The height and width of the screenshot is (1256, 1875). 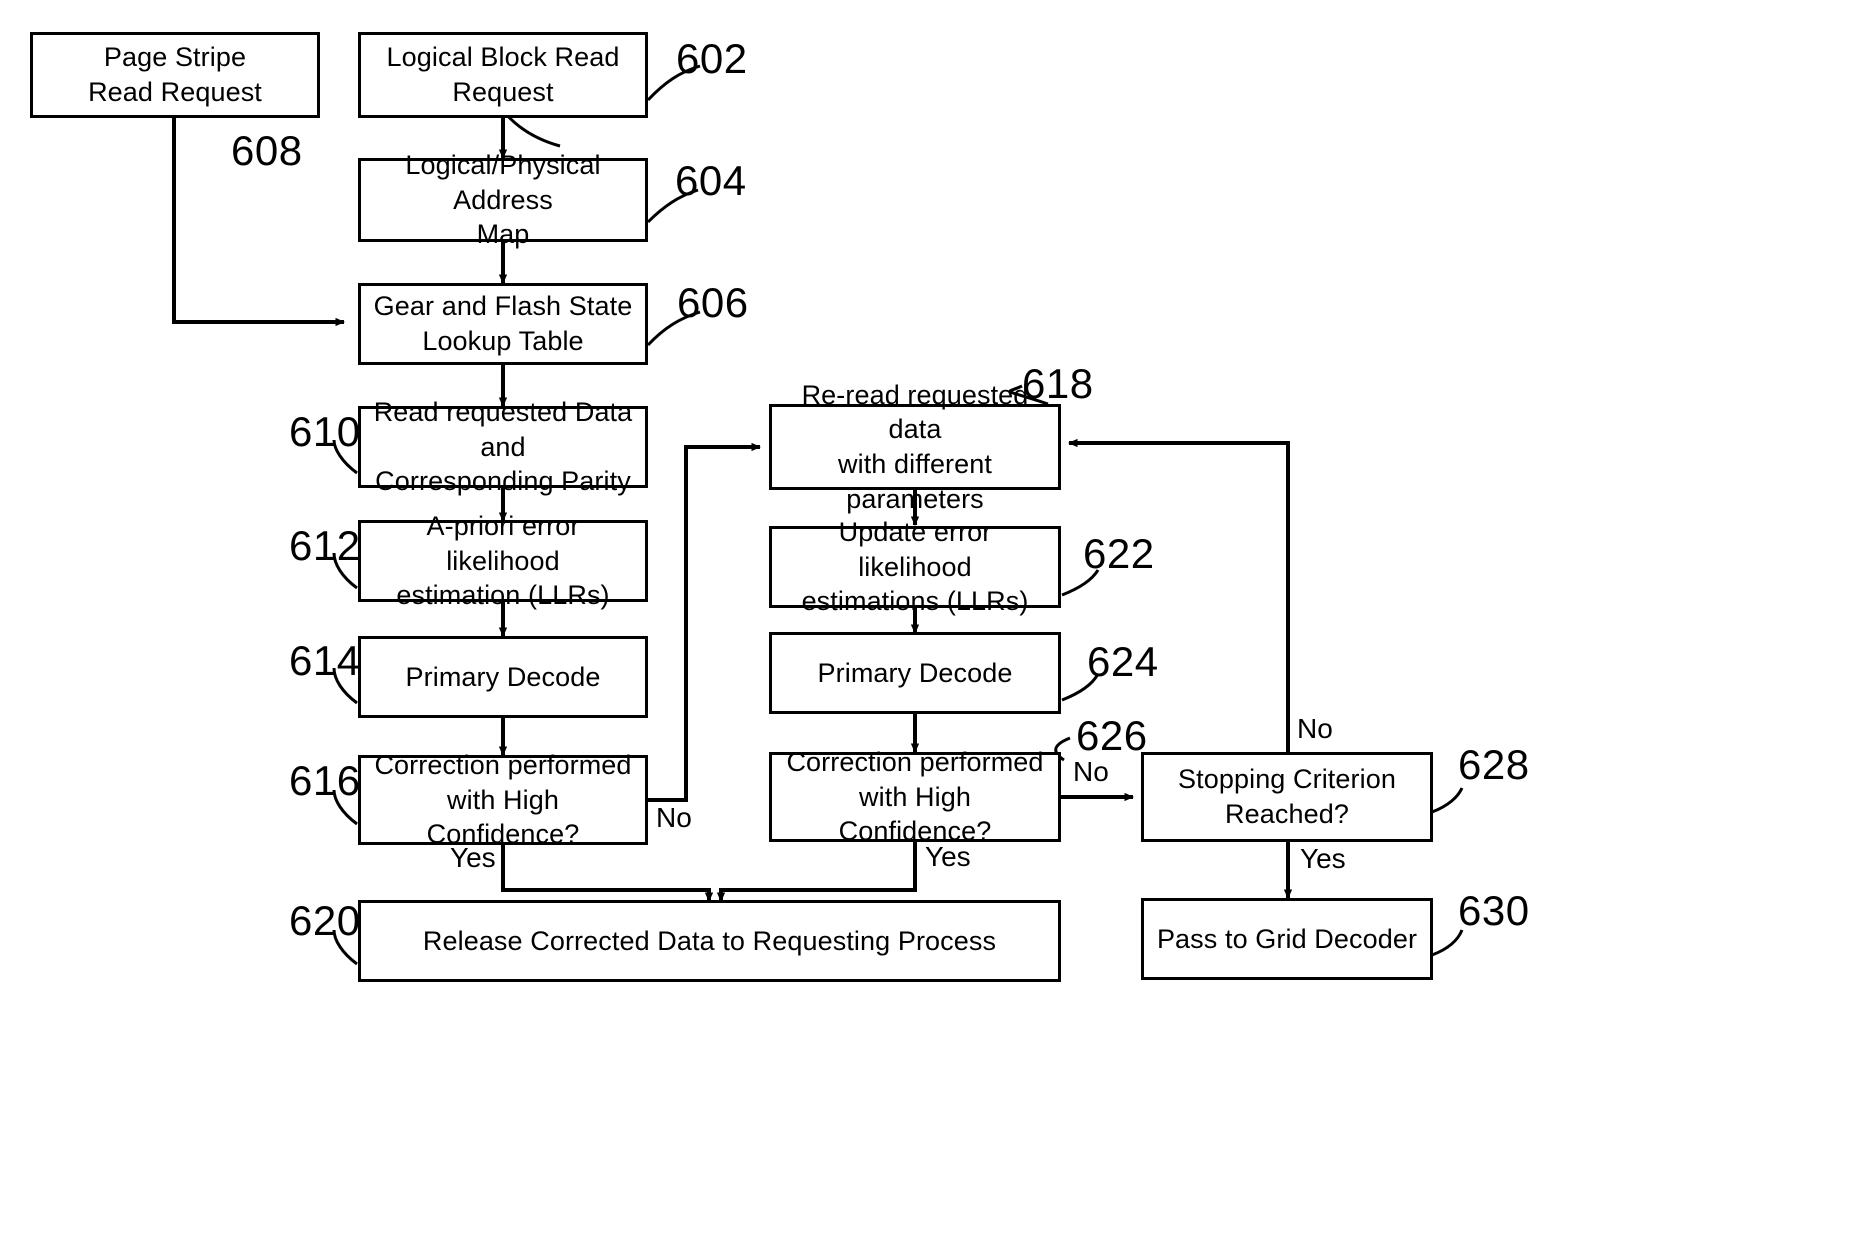 I want to click on edge-label-626-yes: Yes, so click(x=948, y=856).